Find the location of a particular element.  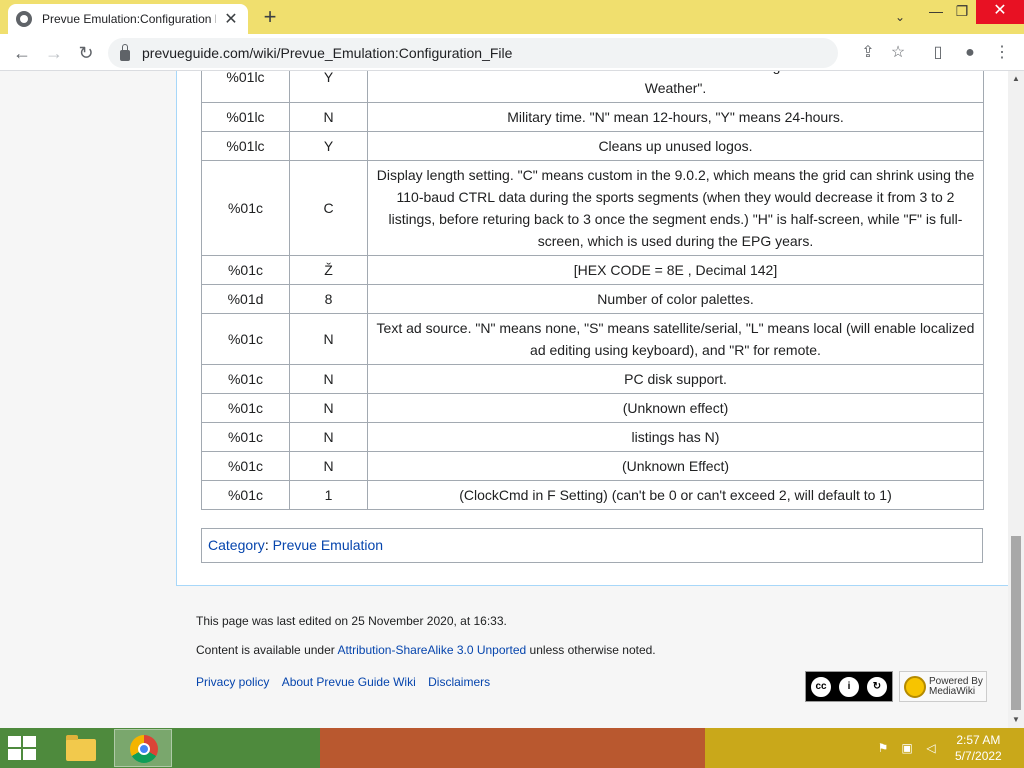

table-row: %01d 8 Number of color palettes. is located at coordinates (592, 299).